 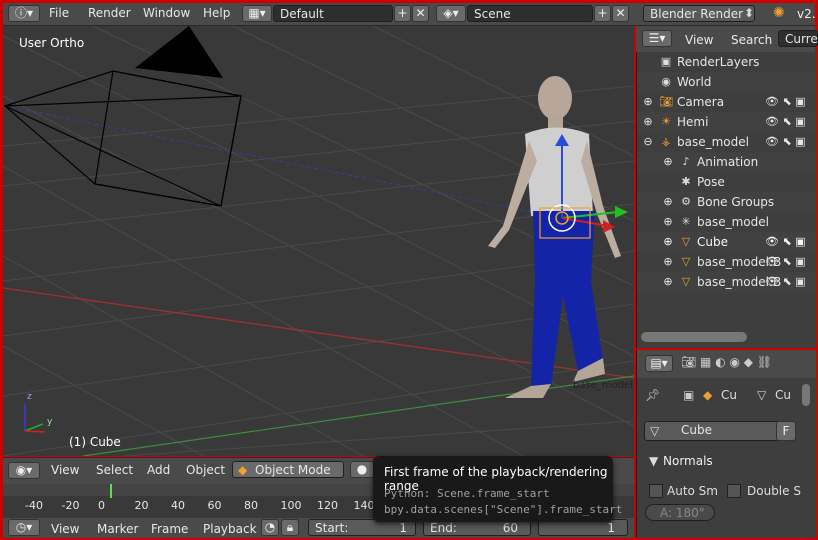 What do you see at coordinates (65, 529) in the screenshot?
I see `menu-timeline-view: View` at bounding box center [65, 529].